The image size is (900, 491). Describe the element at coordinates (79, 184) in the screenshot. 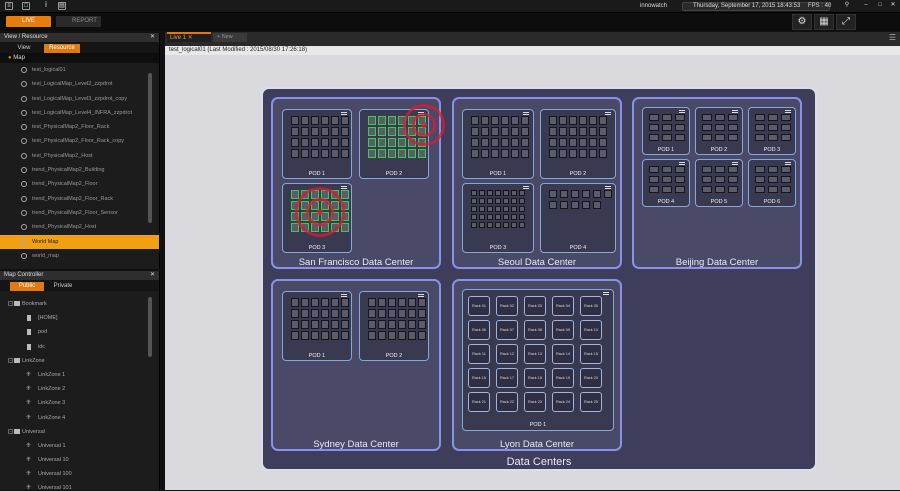

I see `map-list-item: trend_PhysicalMap2_Floor` at that location.